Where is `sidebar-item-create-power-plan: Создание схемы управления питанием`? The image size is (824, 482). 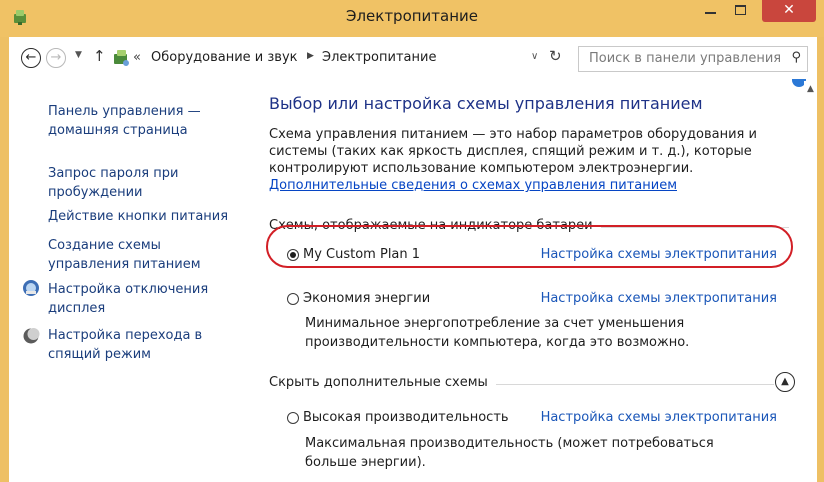 sidebar-item-create-power-plan: Создание схемы управления питанием is located at coordinates (143, 255).